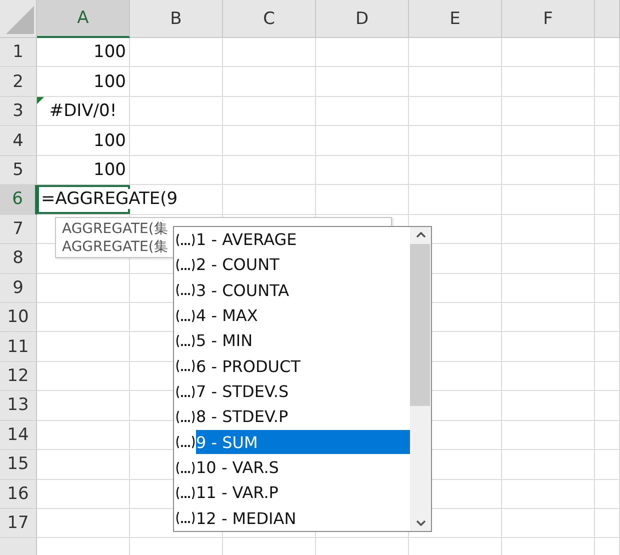  What do you see at coordinates (18, 200) in the screenshot?
I see `row-header: 6` at bounding box center [18, 200].